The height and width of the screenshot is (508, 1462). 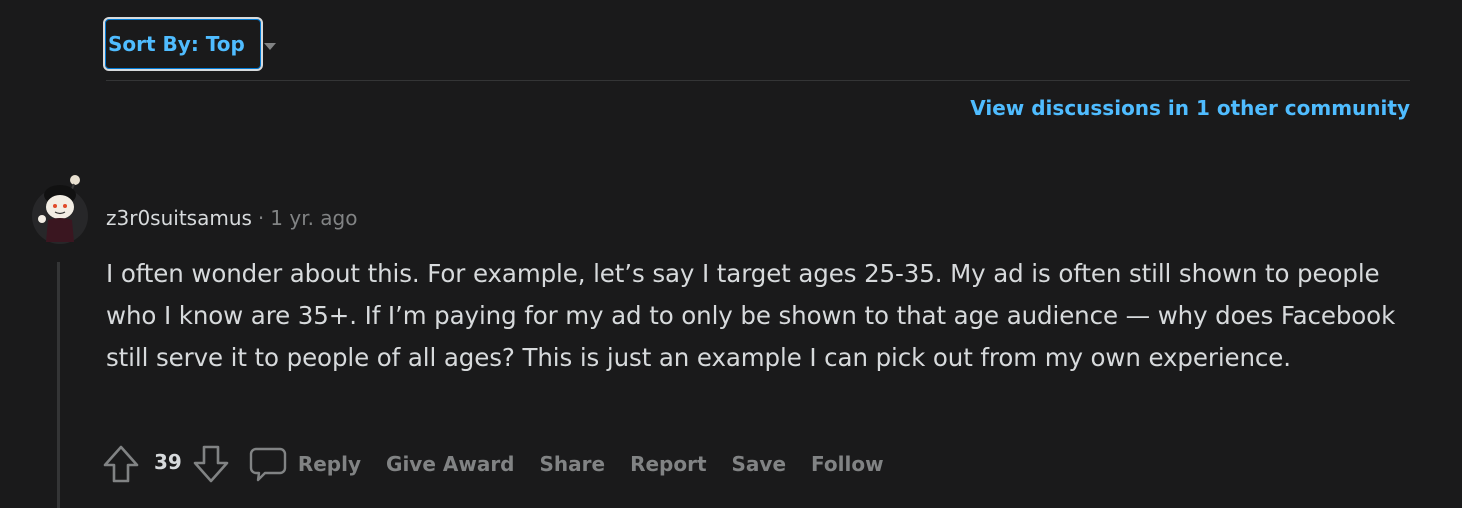 I want to click on username: z3r0suitsamus, so click(x=179, y=218).